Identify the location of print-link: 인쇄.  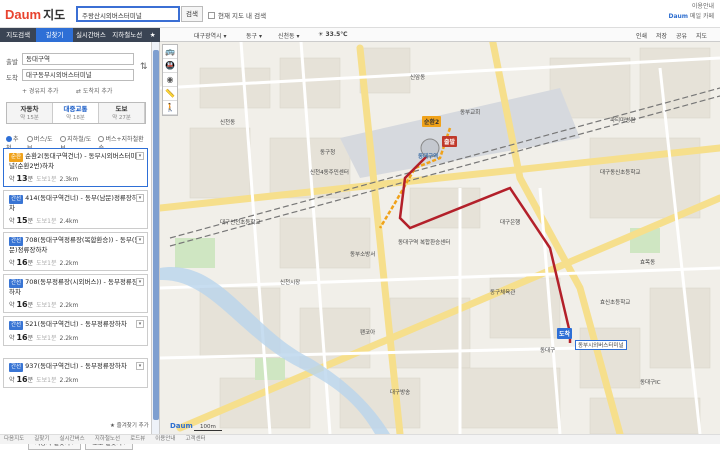
(641, 35).